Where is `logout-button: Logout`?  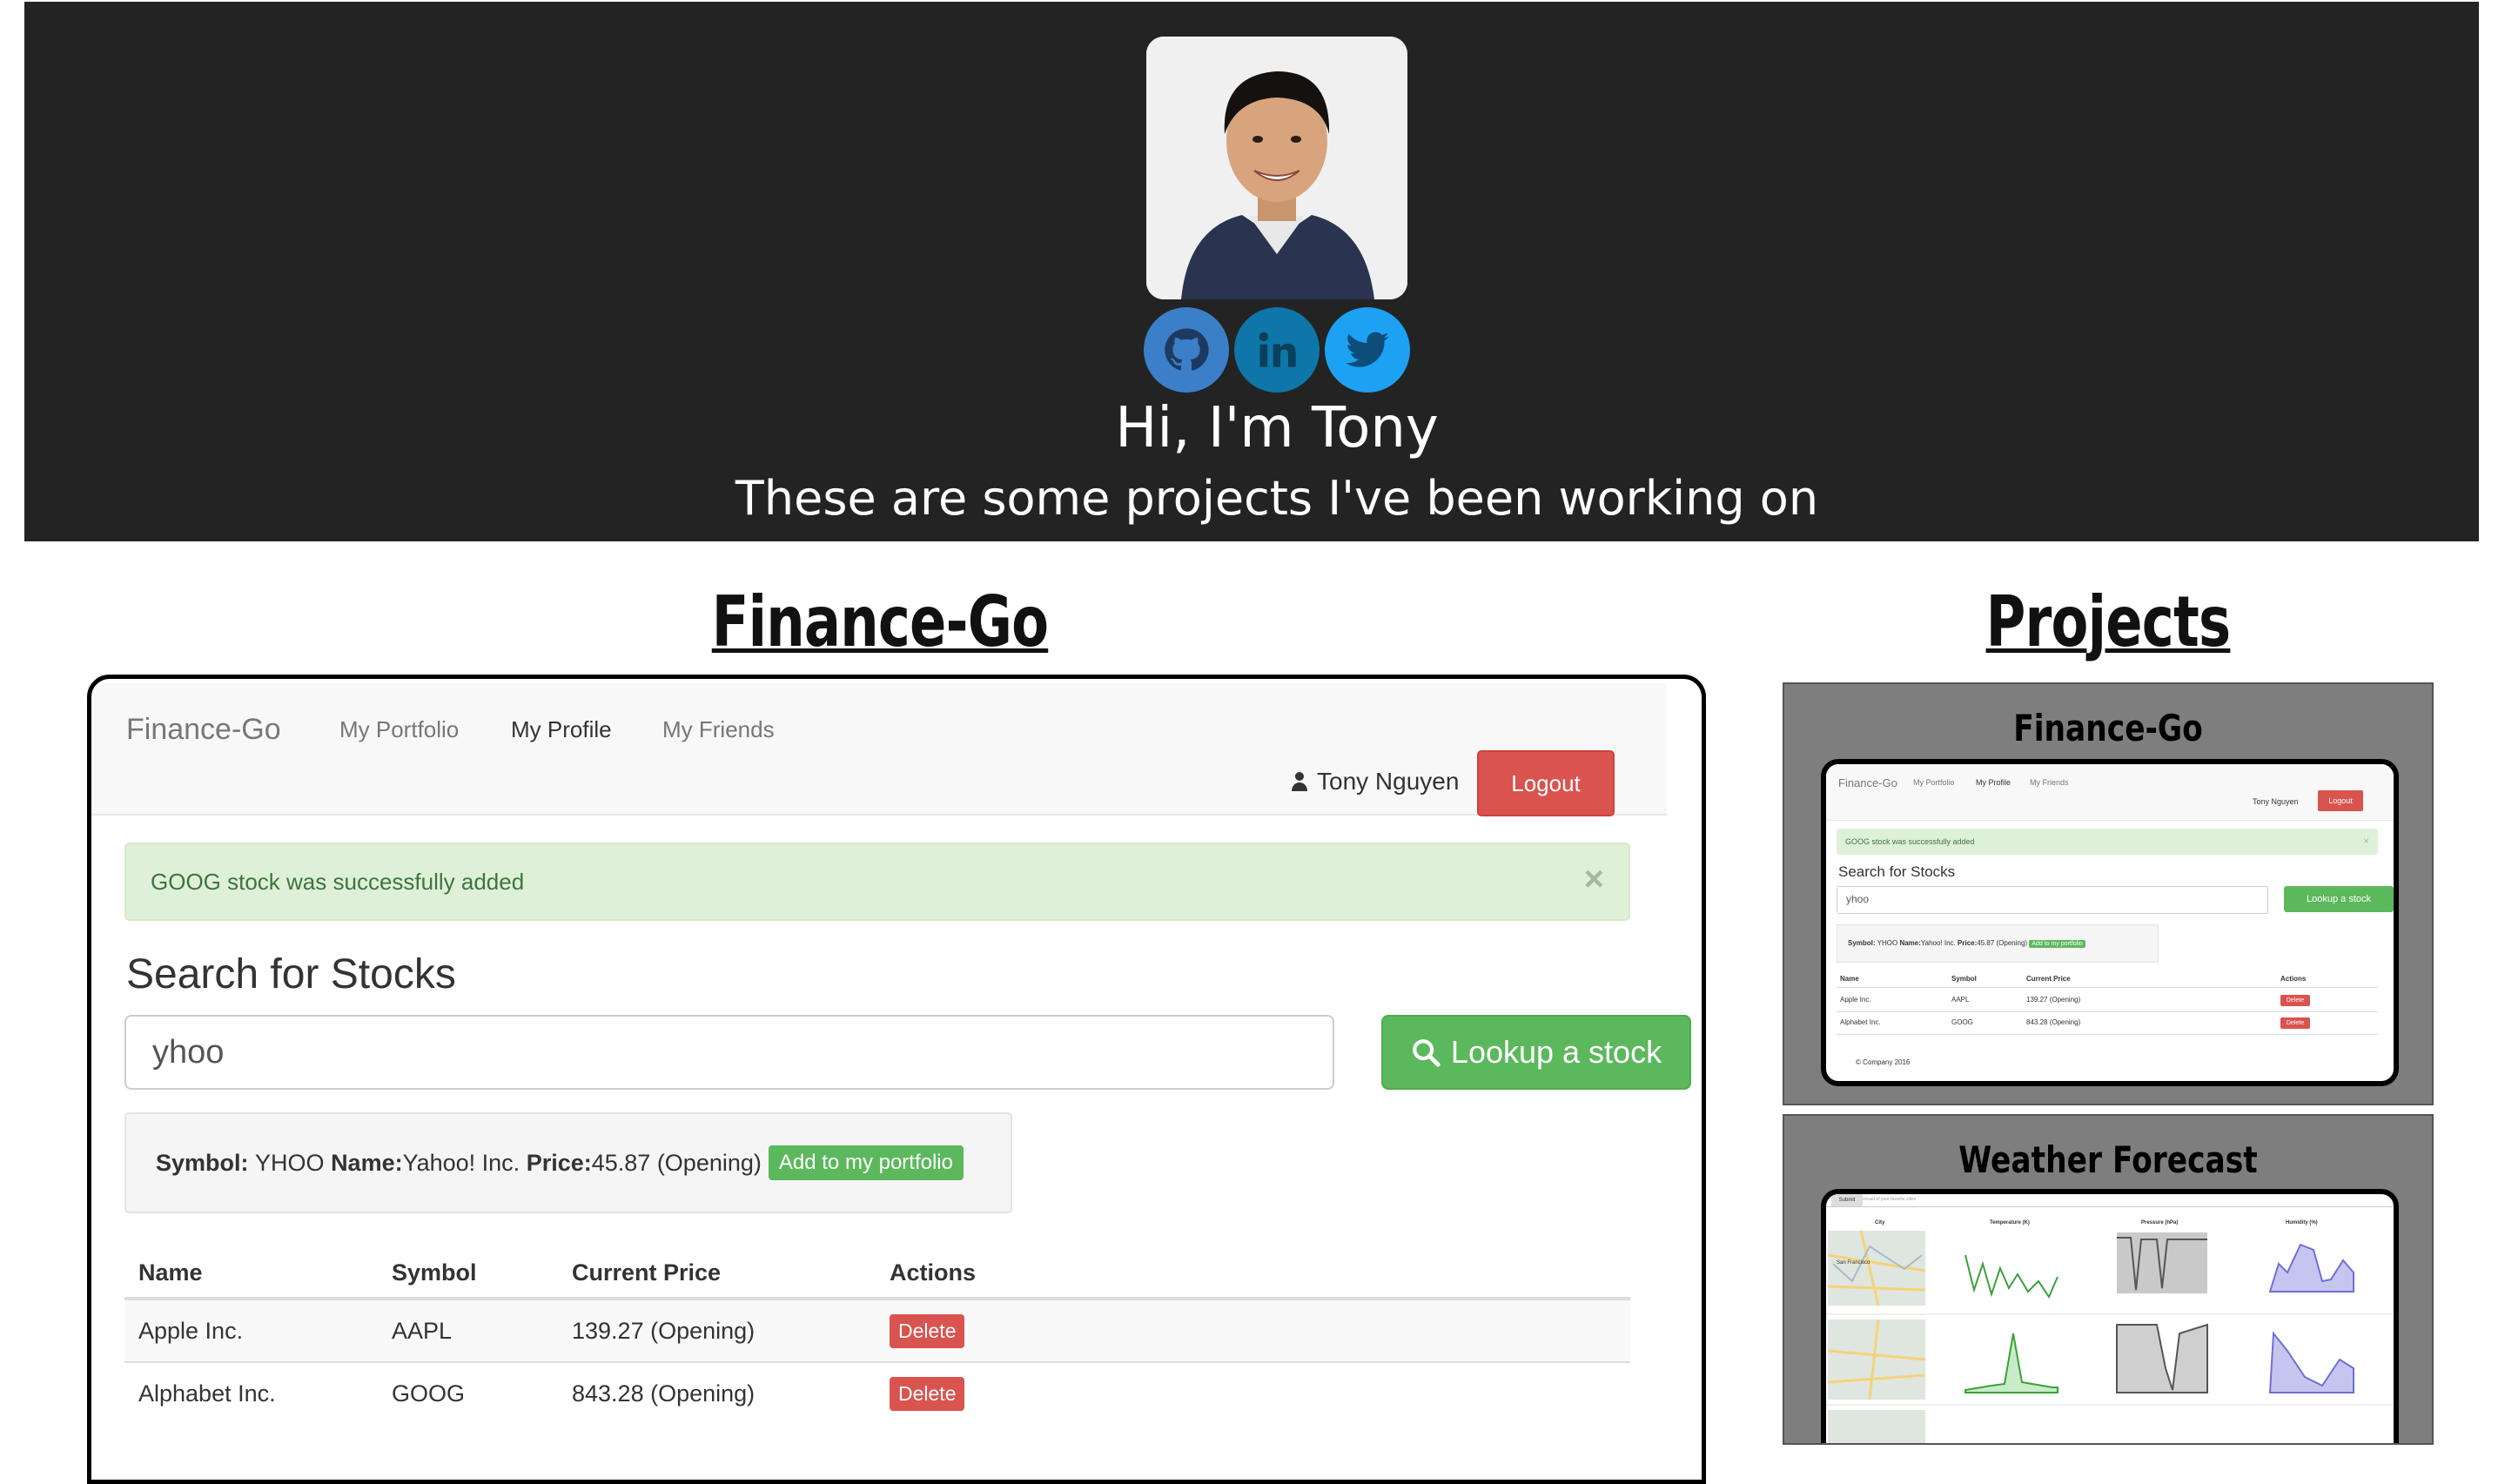 logout-button: Logout is located at coordinates (1546, 783).